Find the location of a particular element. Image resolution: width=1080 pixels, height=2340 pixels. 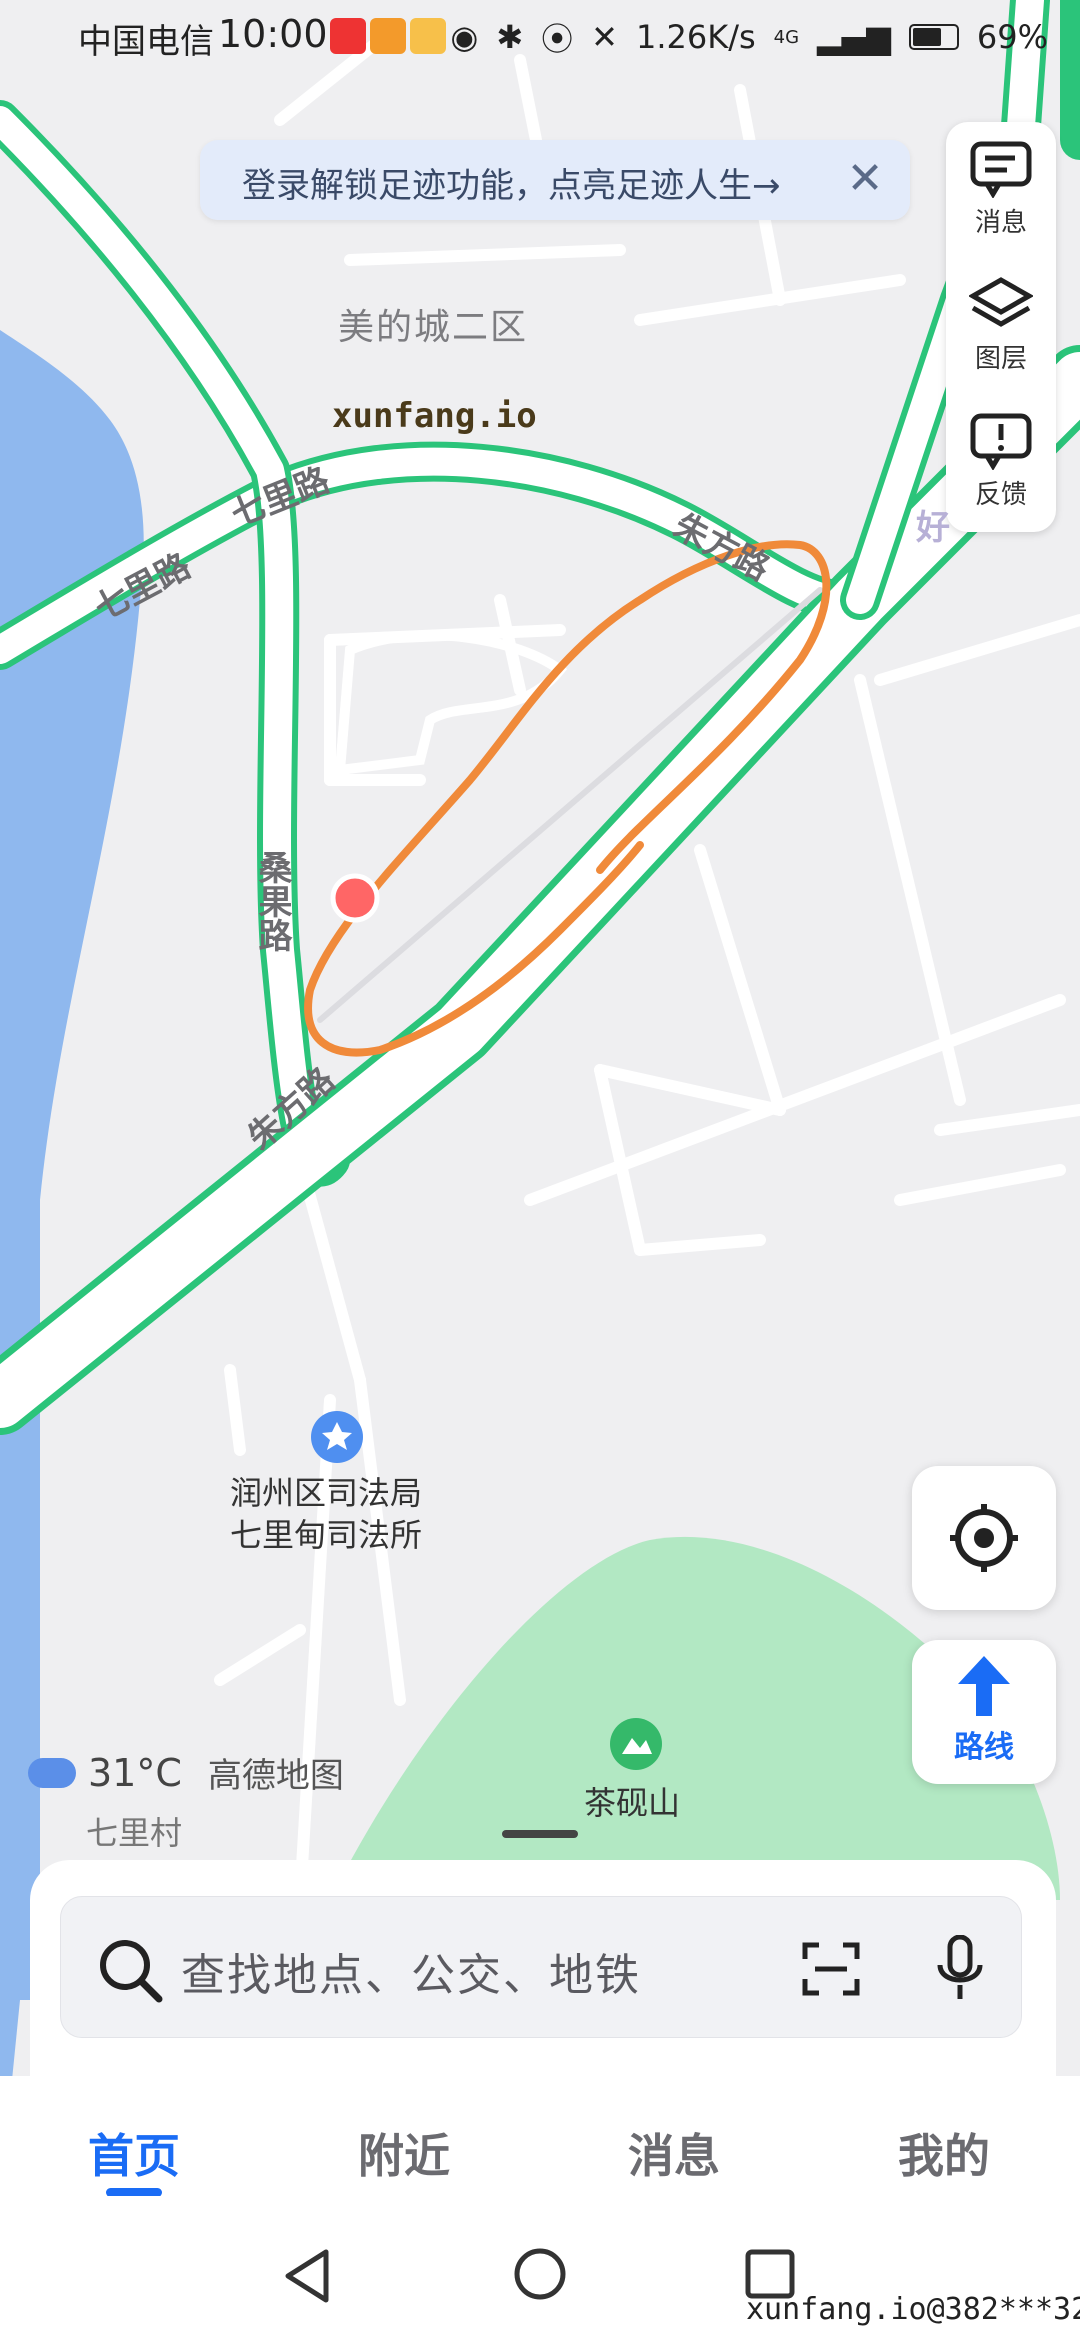

banner-text: 登录解锁足迹功能，点亮足迹人生→ is located at coordinates (511, 186).